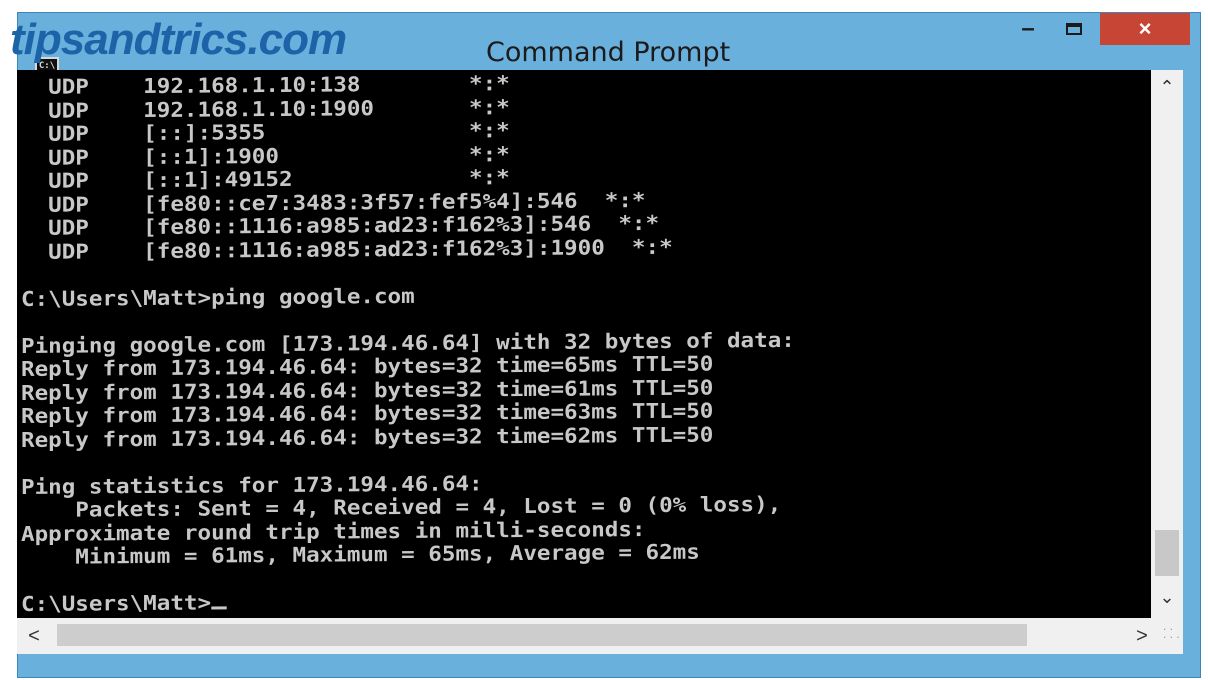 The image size is (1208, 680). Describe the element at coordinates (1142, 636) in the screenshot. I see `scroll-right-arrow-icon: >` at that location.